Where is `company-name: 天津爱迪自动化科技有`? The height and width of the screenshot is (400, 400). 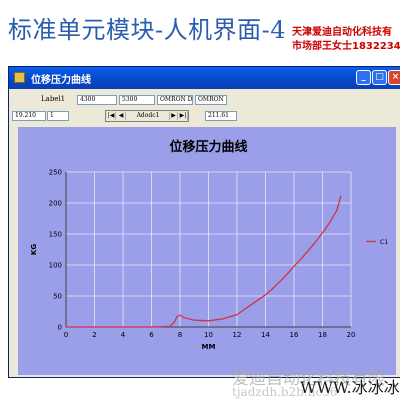
company-name: 天津爱迪自动化科技有 is located at coordinates (342, 32).